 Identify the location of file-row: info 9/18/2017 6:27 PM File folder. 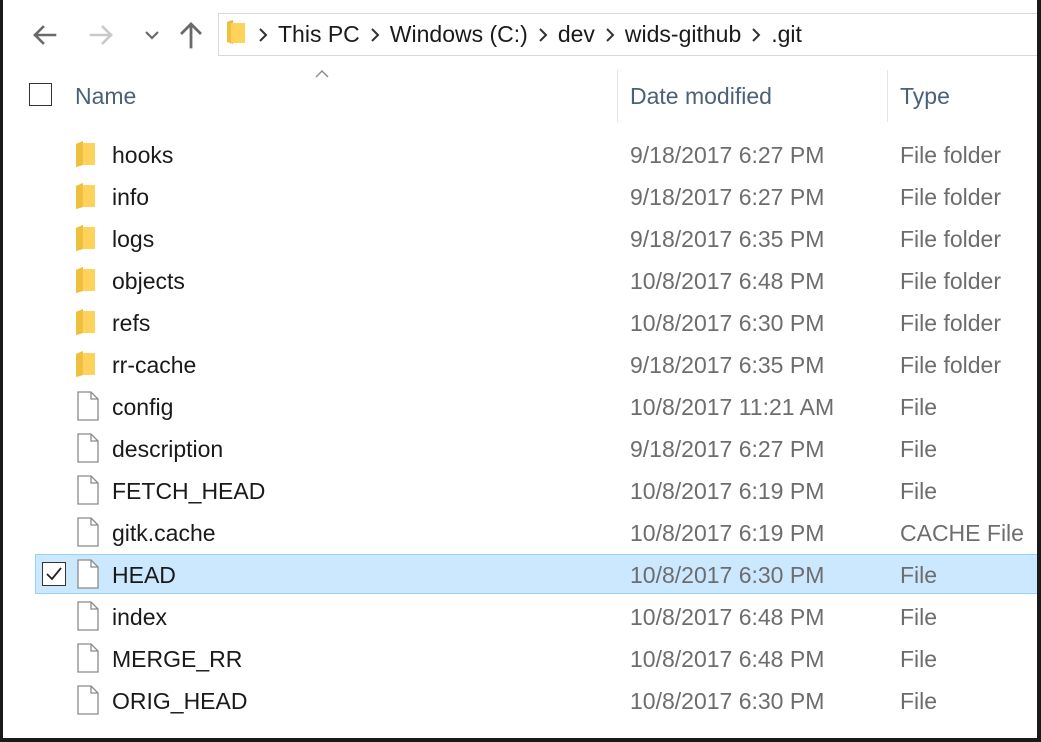
(520, 197).